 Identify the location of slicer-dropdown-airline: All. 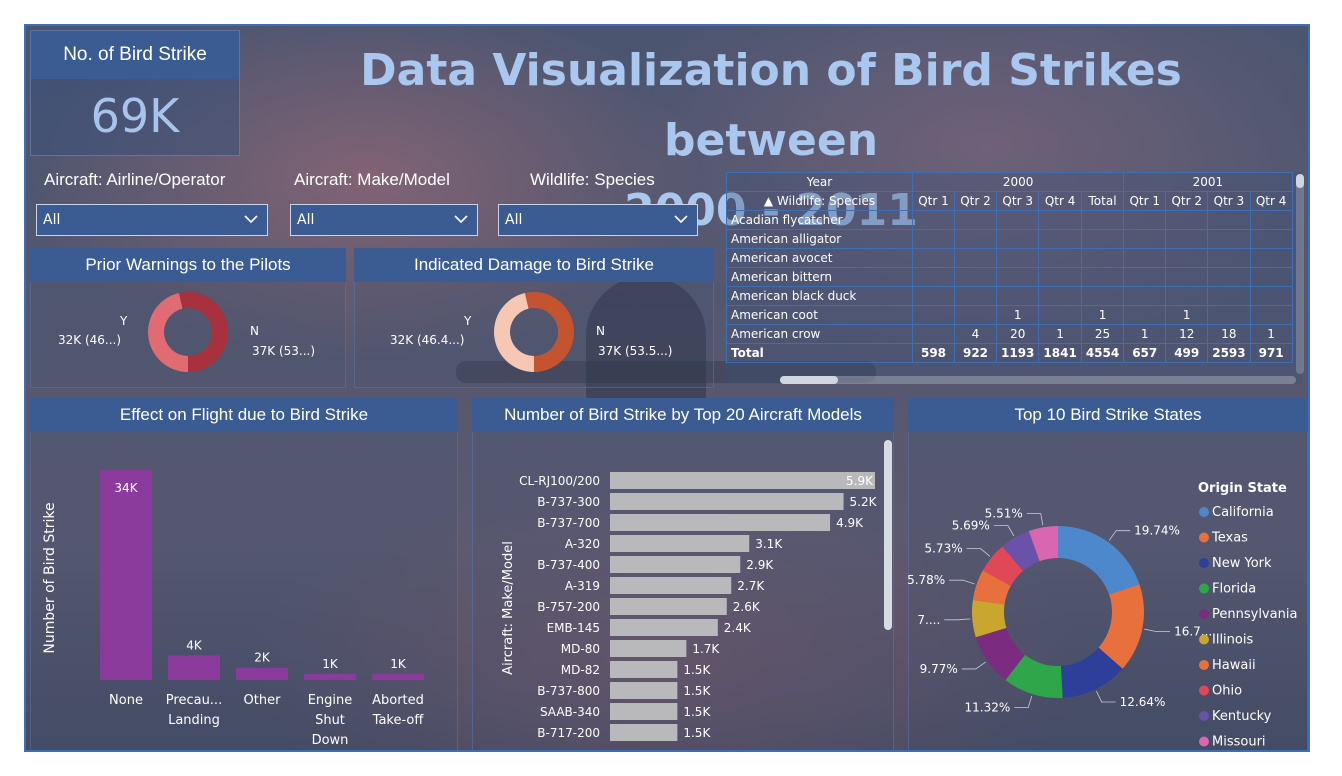
(152, 220).